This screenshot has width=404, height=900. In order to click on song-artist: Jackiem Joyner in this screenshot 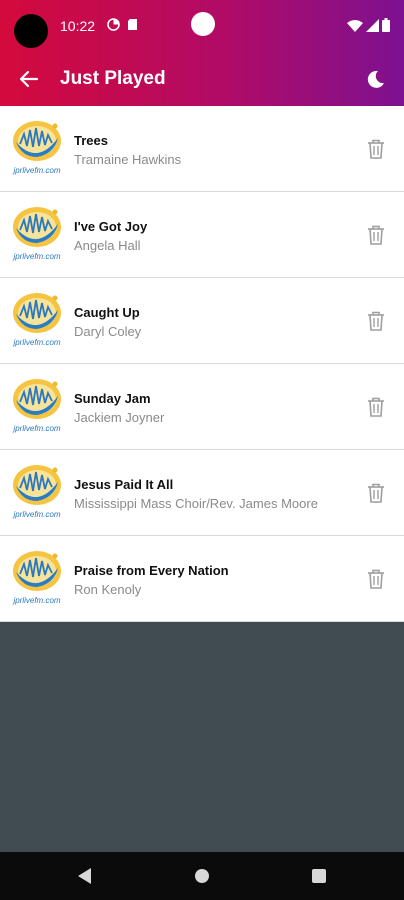, I will do `click(119, 417)`.